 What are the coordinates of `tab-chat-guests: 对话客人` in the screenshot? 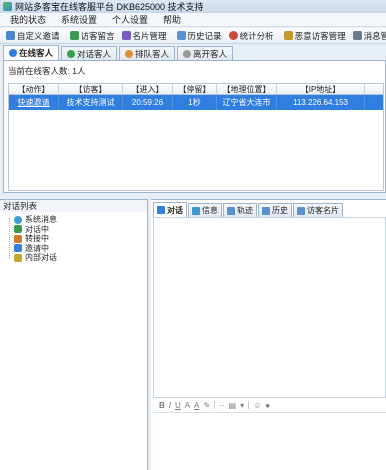 It's located at (89, 53).